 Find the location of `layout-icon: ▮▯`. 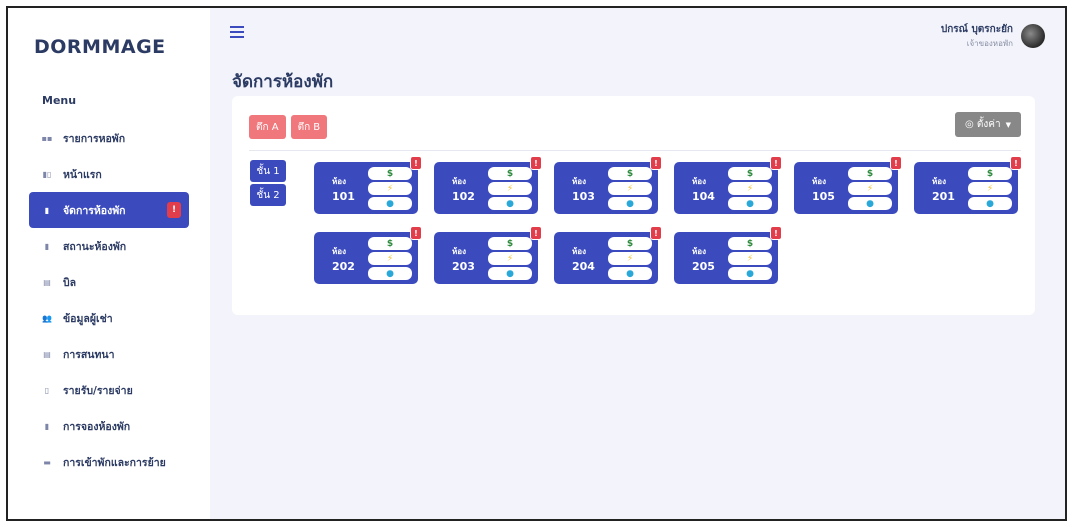

layout-icon: ▮▯ is located at coordinates (47, 174).